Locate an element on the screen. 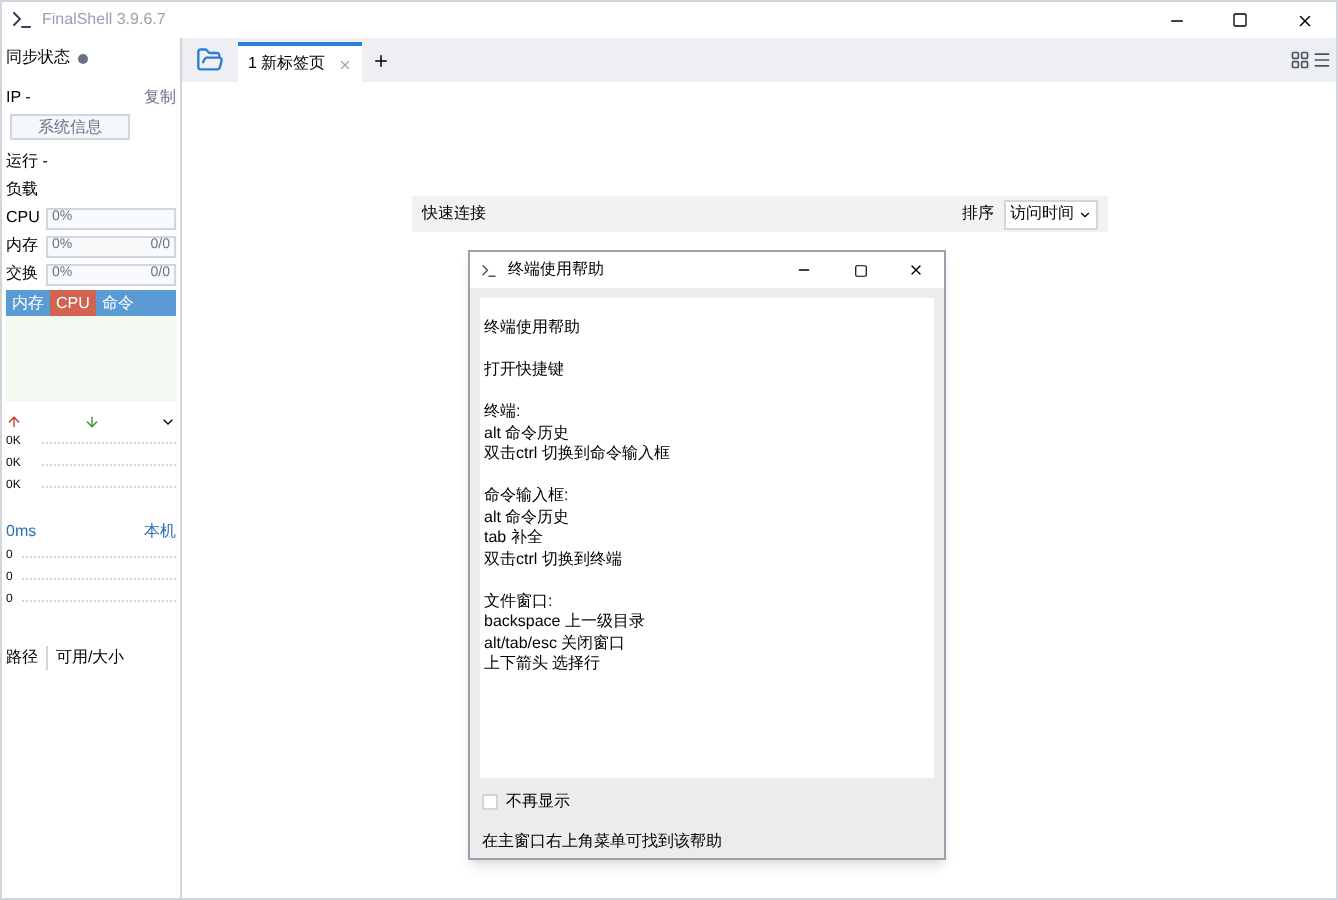 The width and height of the screenshot is (1338, 900). copy-link: 复制 is located at coordinates (160, 98).